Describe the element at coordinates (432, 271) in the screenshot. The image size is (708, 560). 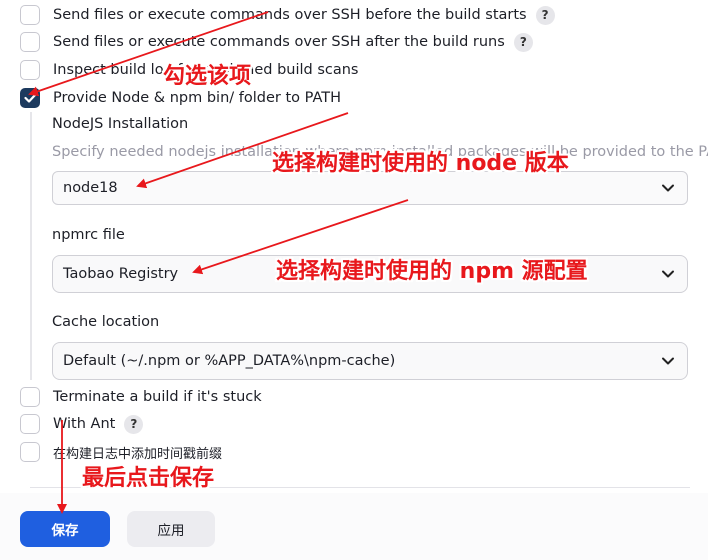
I see `annotation-npm: 选择构建时使用的 npm 源配置` at that location.